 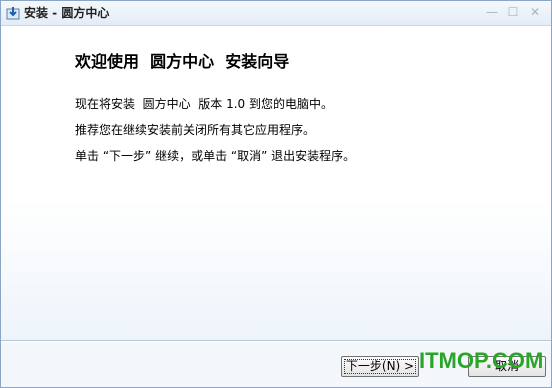 I want to click on button-bar: 下一步(N) > 取消 ITMOP.COM, so click(x=276, y=364).